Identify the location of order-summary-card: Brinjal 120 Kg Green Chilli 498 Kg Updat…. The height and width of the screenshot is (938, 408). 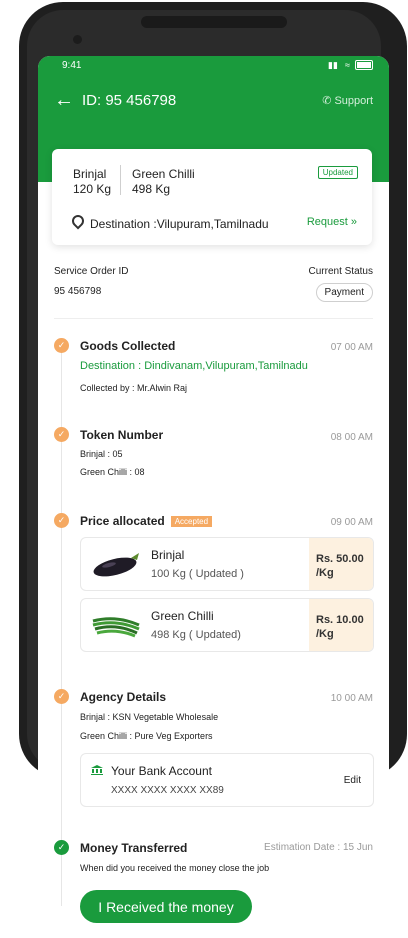
(212, 197).